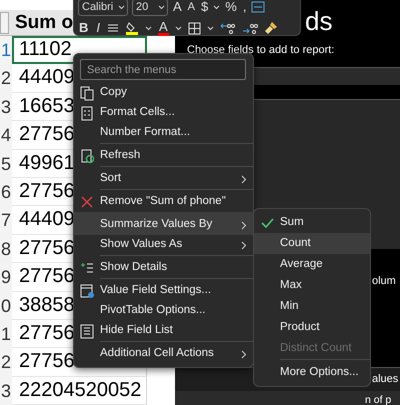 The image size is (400, 405). Describe the element at coordinates (87, 202) in the screenshot. I see `close-icon` at that location.